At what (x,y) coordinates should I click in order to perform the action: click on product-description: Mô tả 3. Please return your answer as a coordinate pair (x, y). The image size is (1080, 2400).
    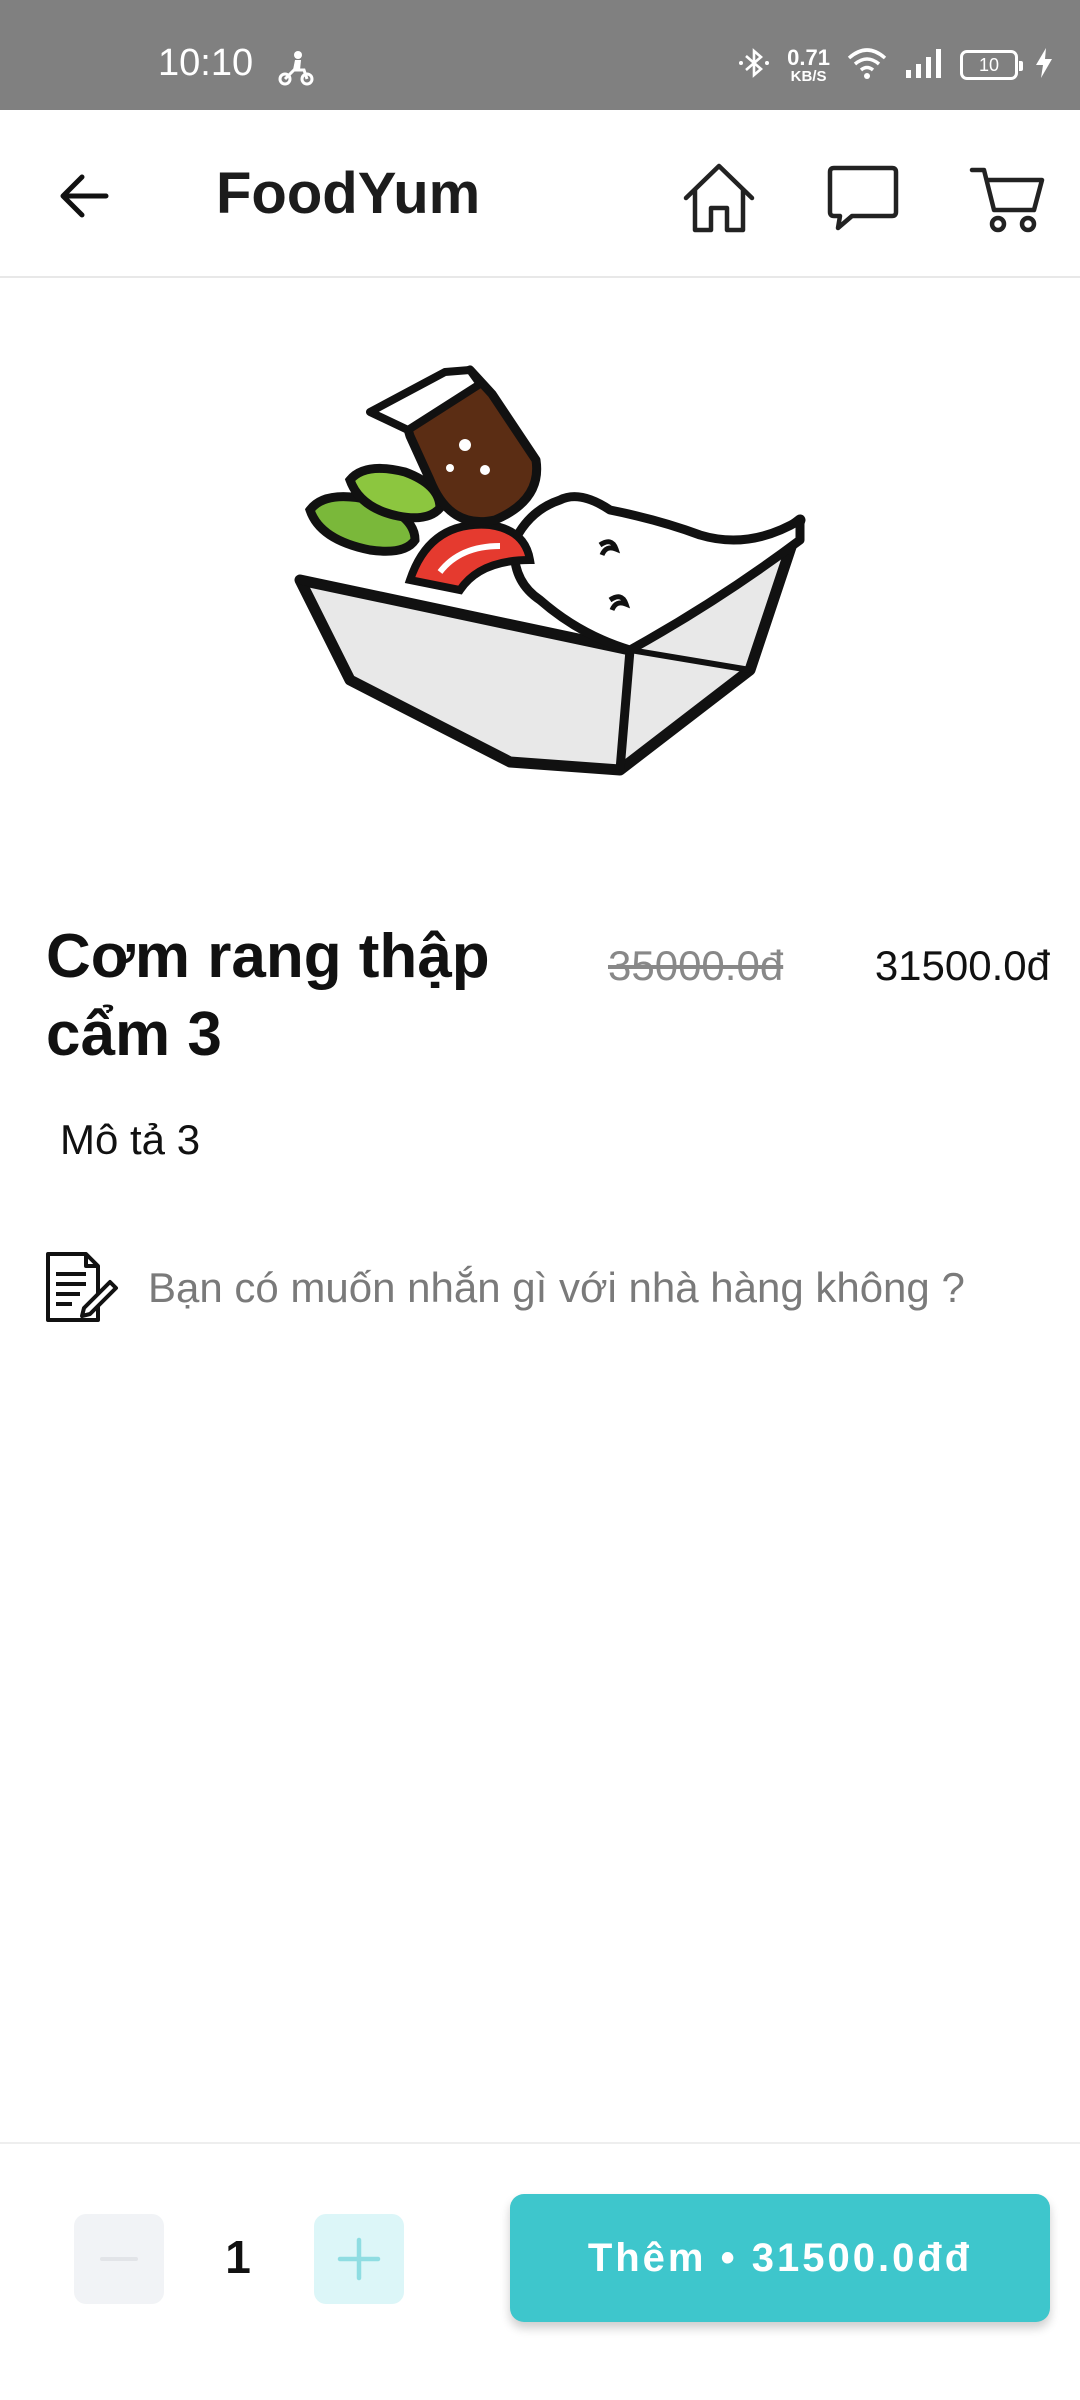
    Looking at the image, I should click on (130, 1139).